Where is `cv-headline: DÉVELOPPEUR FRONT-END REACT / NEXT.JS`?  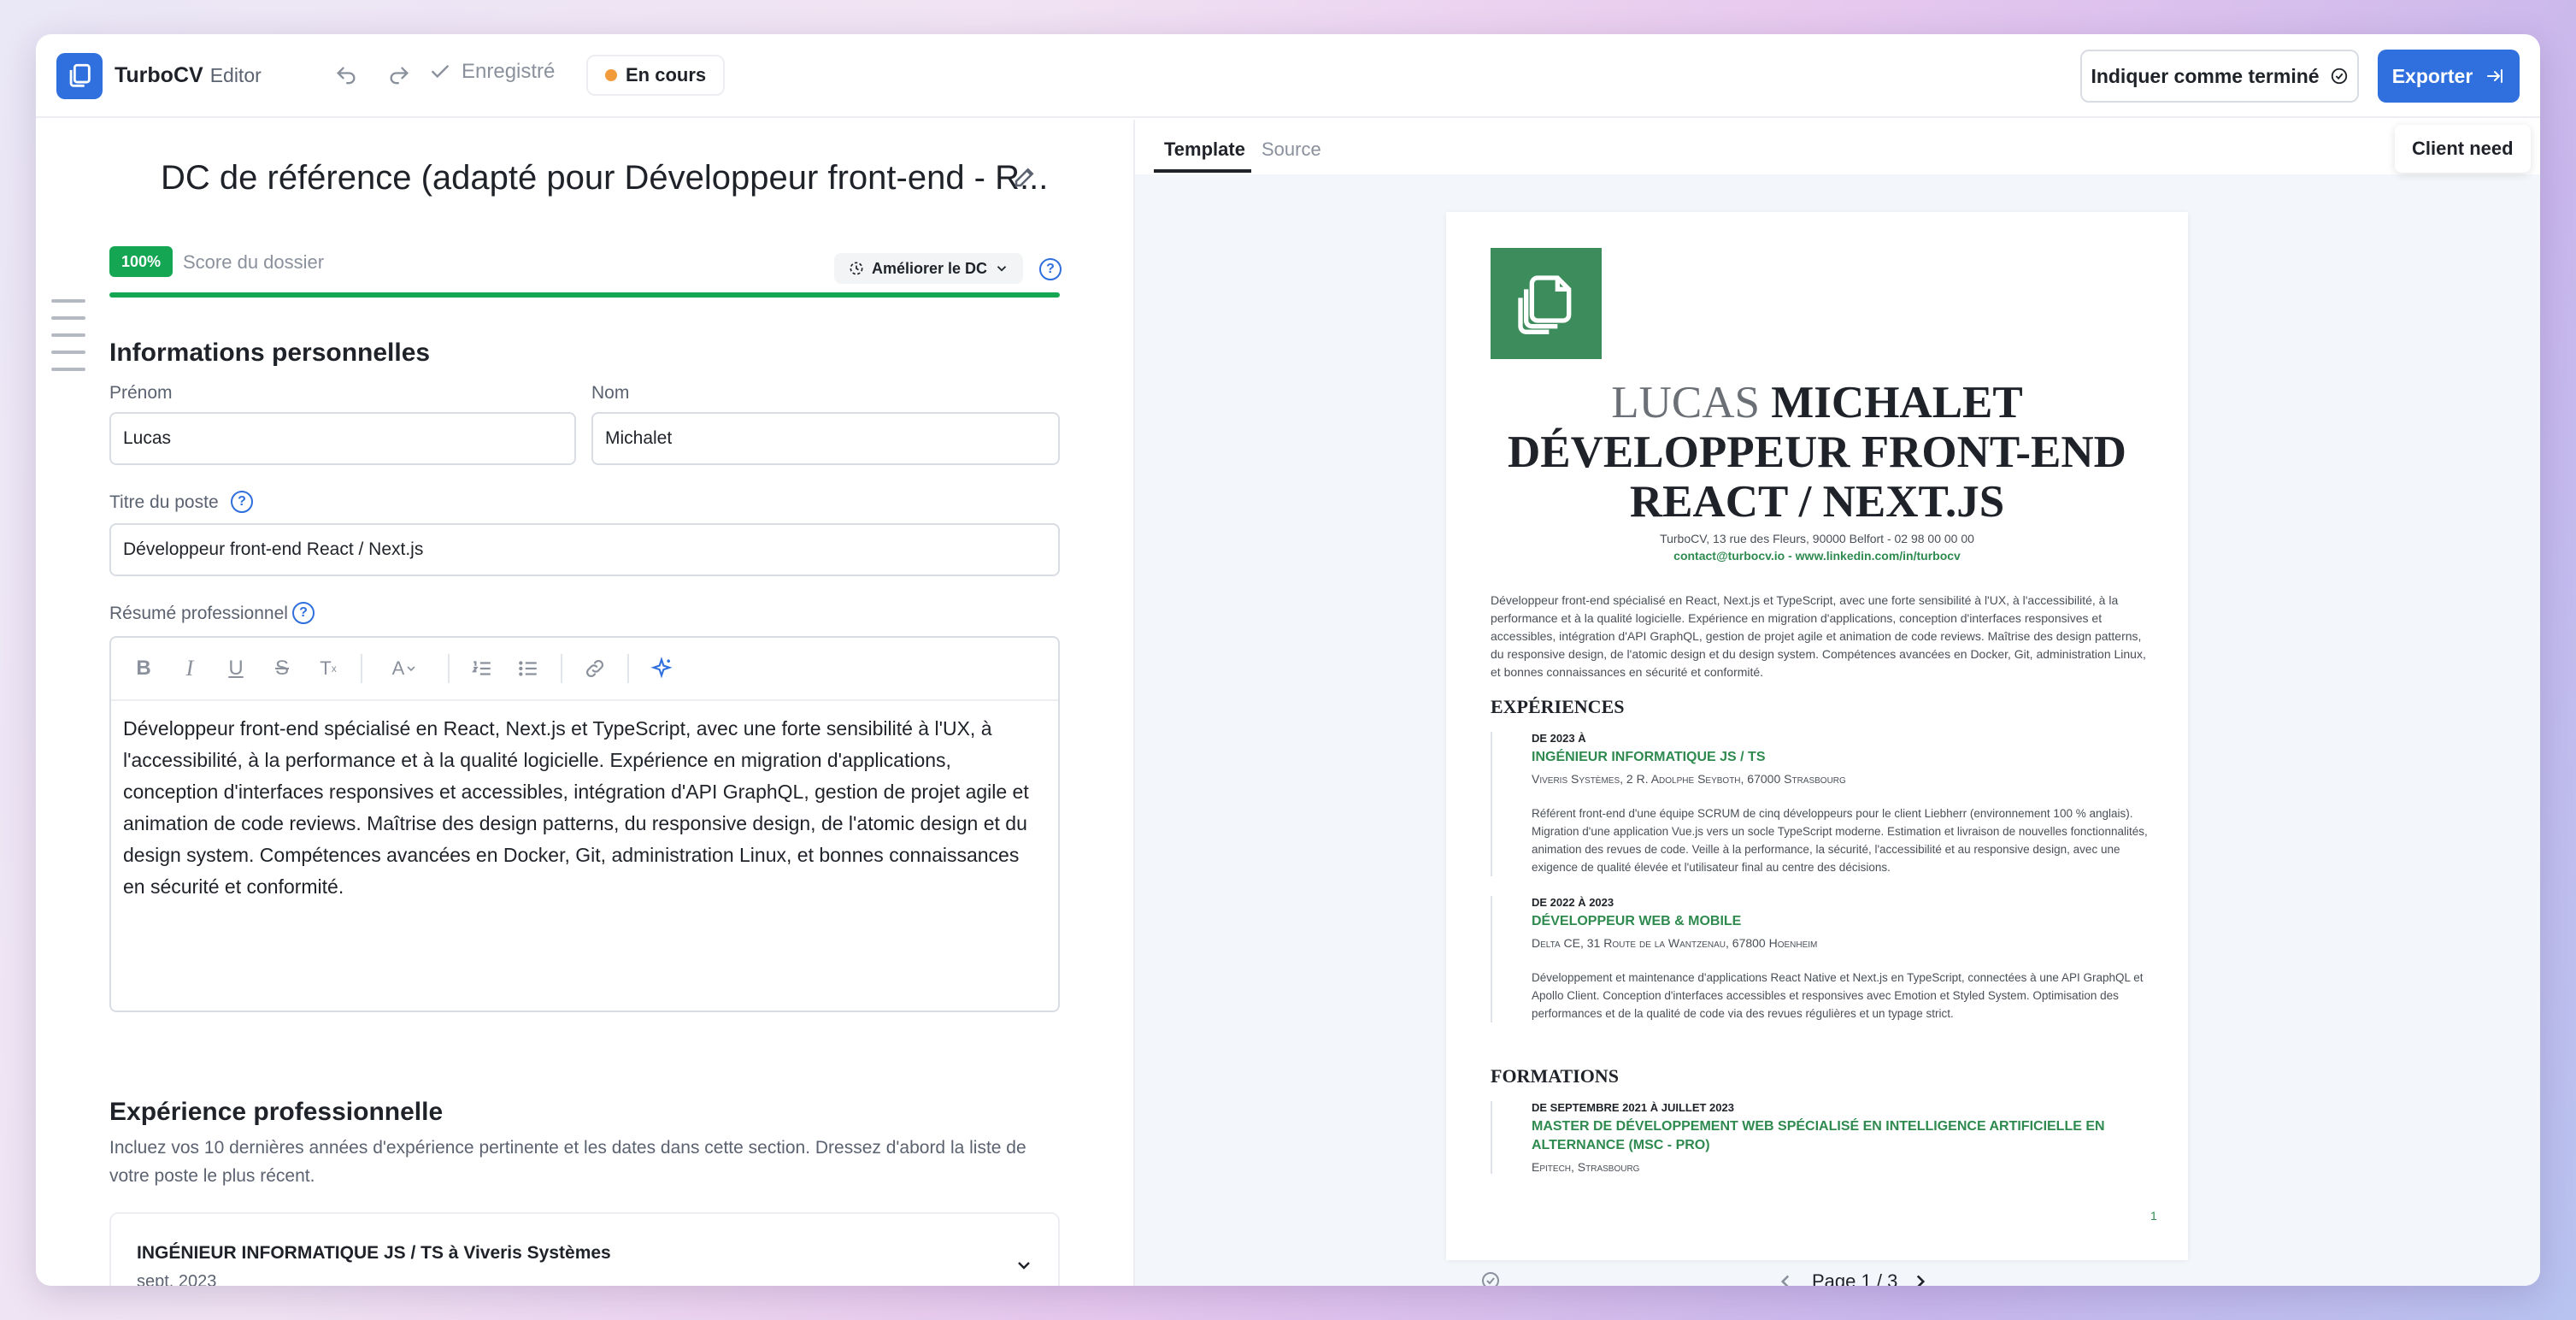 cv-headline: DÉVELOPPEUR FRONT-END REACT / NEXT.JS is located at coordinates (1817, 477).